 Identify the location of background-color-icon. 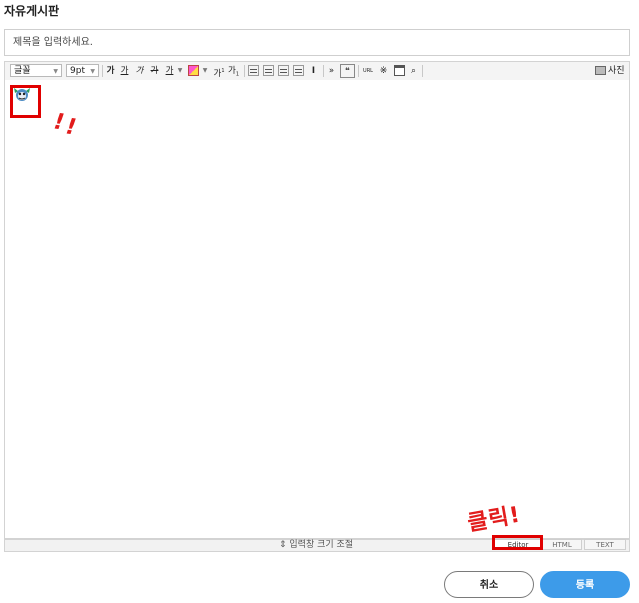
(193, 70).